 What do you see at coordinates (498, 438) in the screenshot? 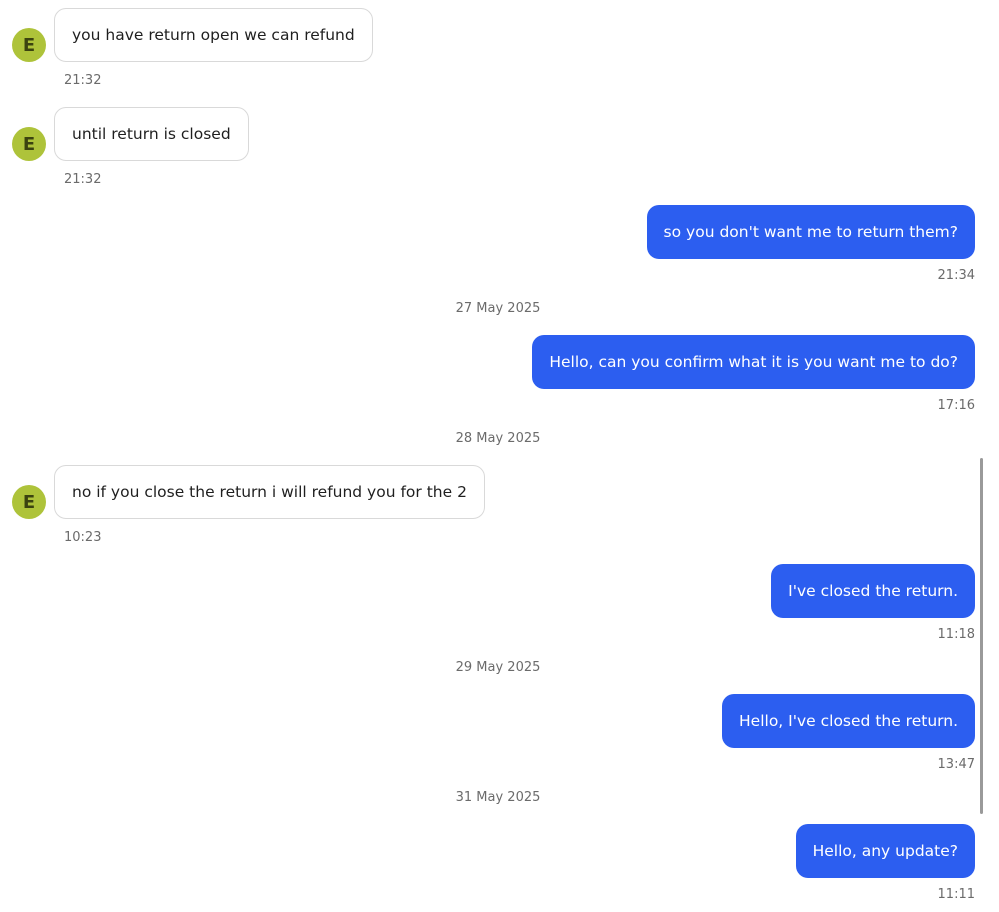
I see `date-separator: 28 May 2025` at bounding box center [498, 438].